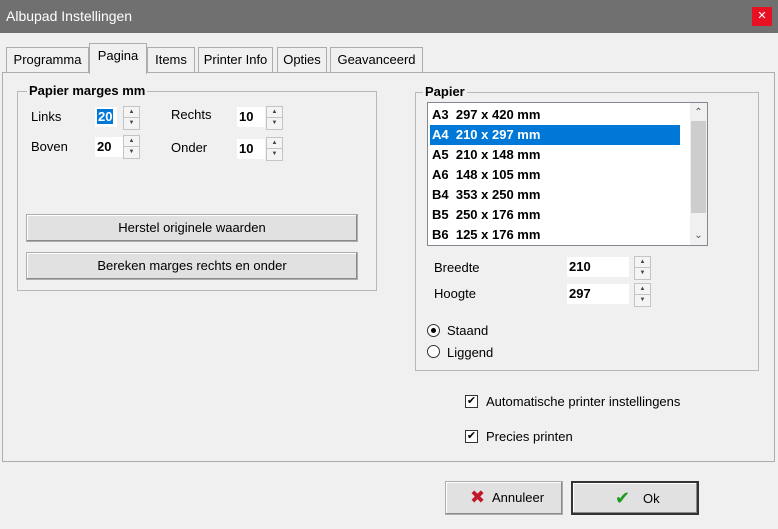 The image size is (778, 529). What do you see at coordinates (471, 401) in the screenshot?
I see `auto-printer-checkbox: ✔` at bounding box center [471, 401].